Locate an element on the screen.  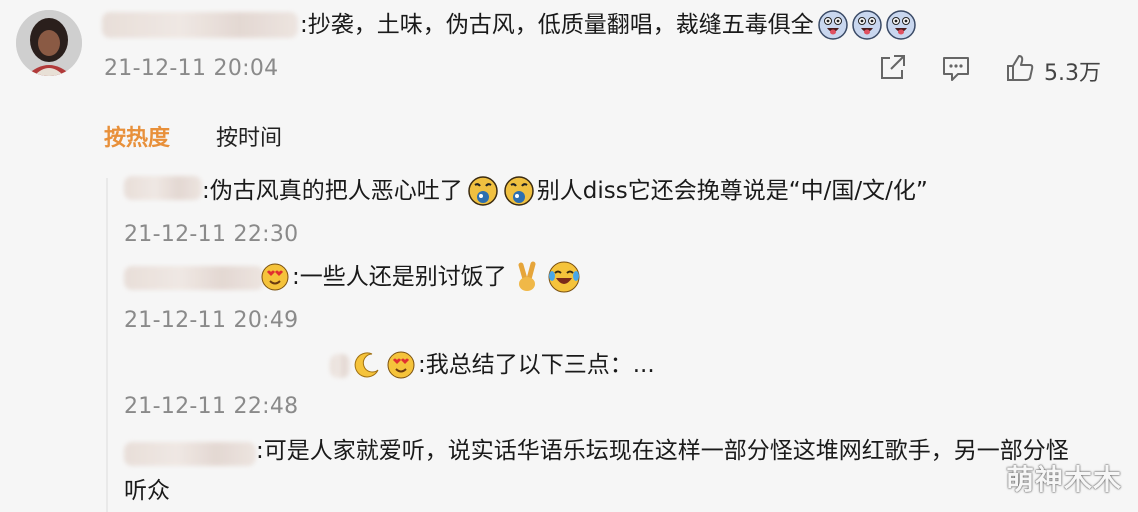
reply-timestamp: 21-12-11 22:30 is located at coordinates (211, 234).